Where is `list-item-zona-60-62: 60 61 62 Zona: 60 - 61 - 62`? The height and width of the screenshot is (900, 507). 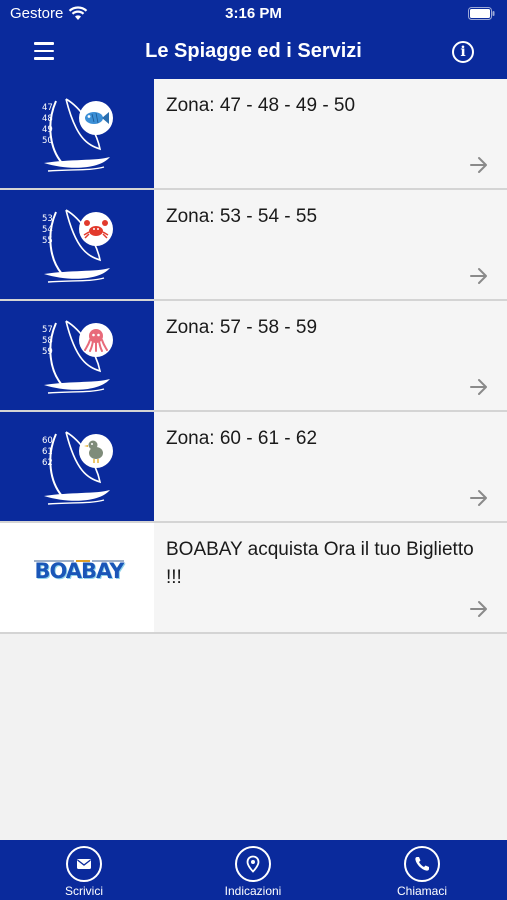
list-item-zona-60-62: 60 61 62 Zona: 60 - 61 - 62 is located at coordinates (253, 467).